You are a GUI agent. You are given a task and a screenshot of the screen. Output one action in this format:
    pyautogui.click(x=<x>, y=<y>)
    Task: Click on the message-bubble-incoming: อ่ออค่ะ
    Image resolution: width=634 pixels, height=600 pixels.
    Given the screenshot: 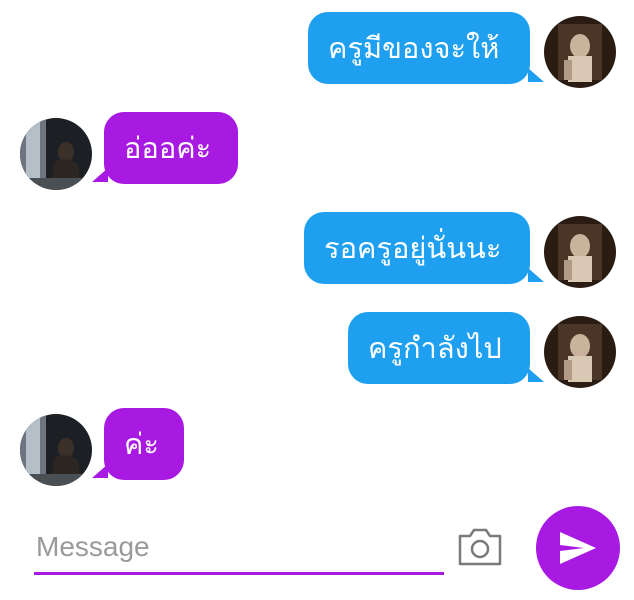 What is the action you would take?
    pyautogui.click(x=171, y=148)
    